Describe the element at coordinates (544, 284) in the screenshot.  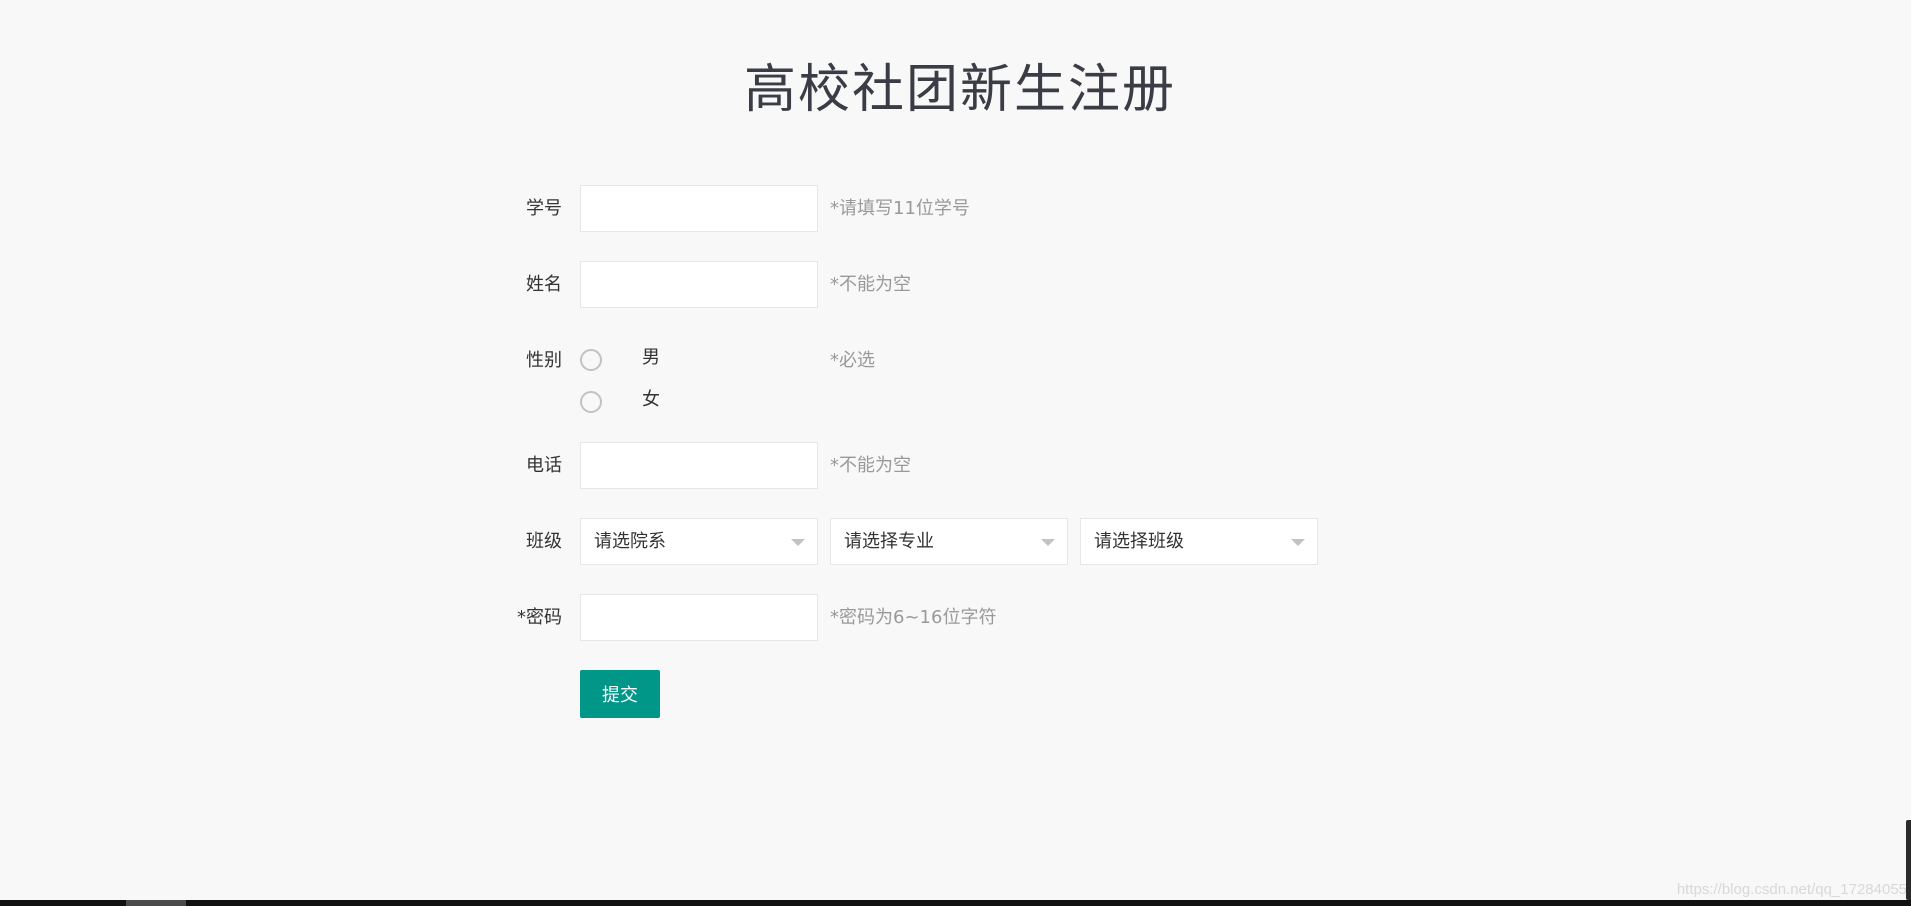
I see `name-label: 姓名` at that location.